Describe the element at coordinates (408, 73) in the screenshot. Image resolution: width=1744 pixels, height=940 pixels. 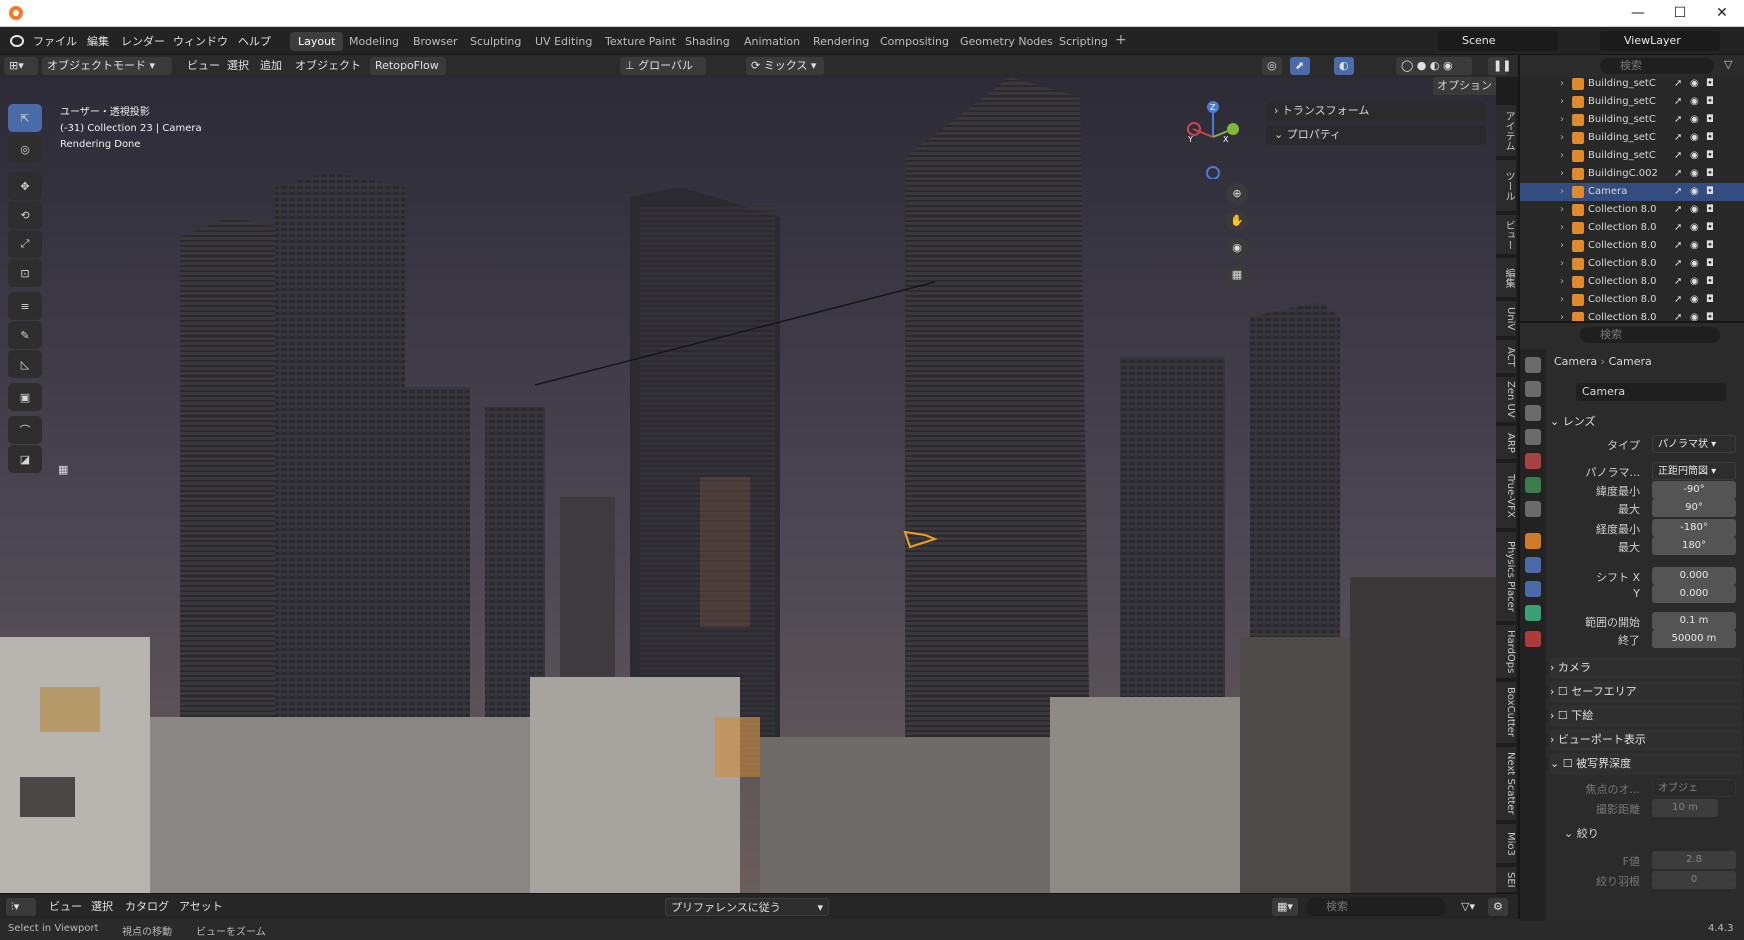
I see `retopoflow-button: RetopoFlow ▾` at that location.